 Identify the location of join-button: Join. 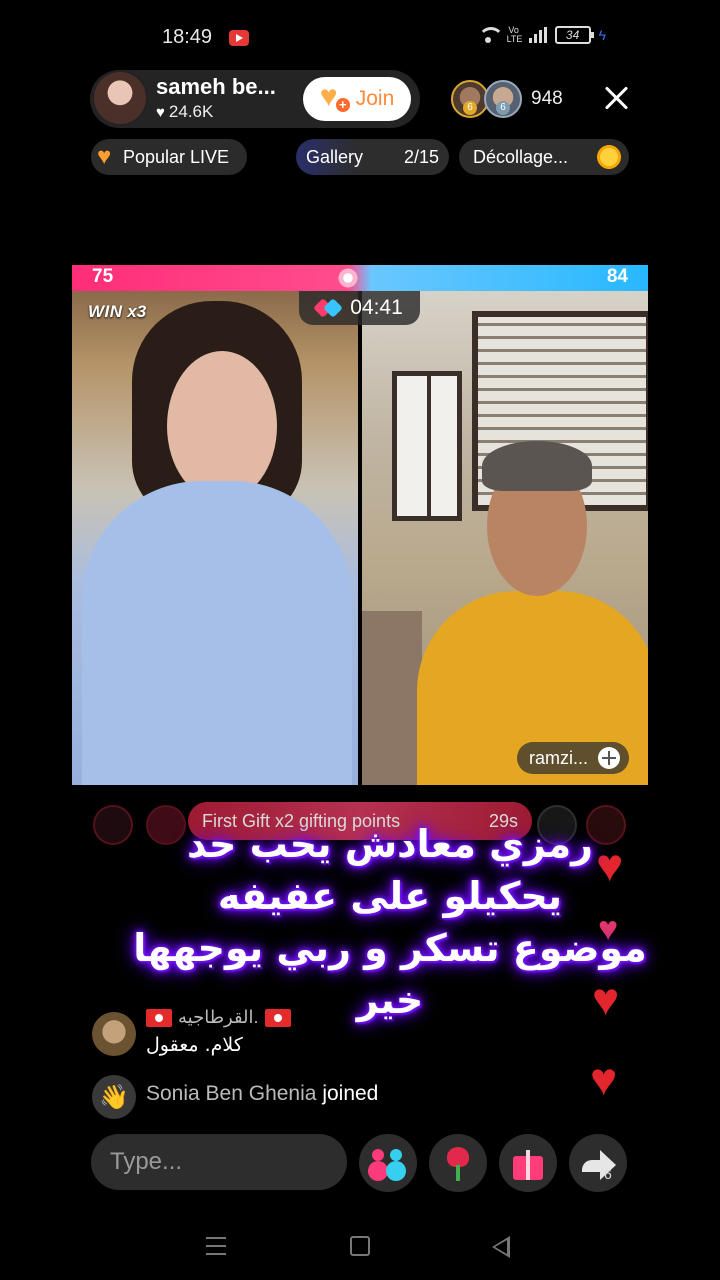
(357, 99).